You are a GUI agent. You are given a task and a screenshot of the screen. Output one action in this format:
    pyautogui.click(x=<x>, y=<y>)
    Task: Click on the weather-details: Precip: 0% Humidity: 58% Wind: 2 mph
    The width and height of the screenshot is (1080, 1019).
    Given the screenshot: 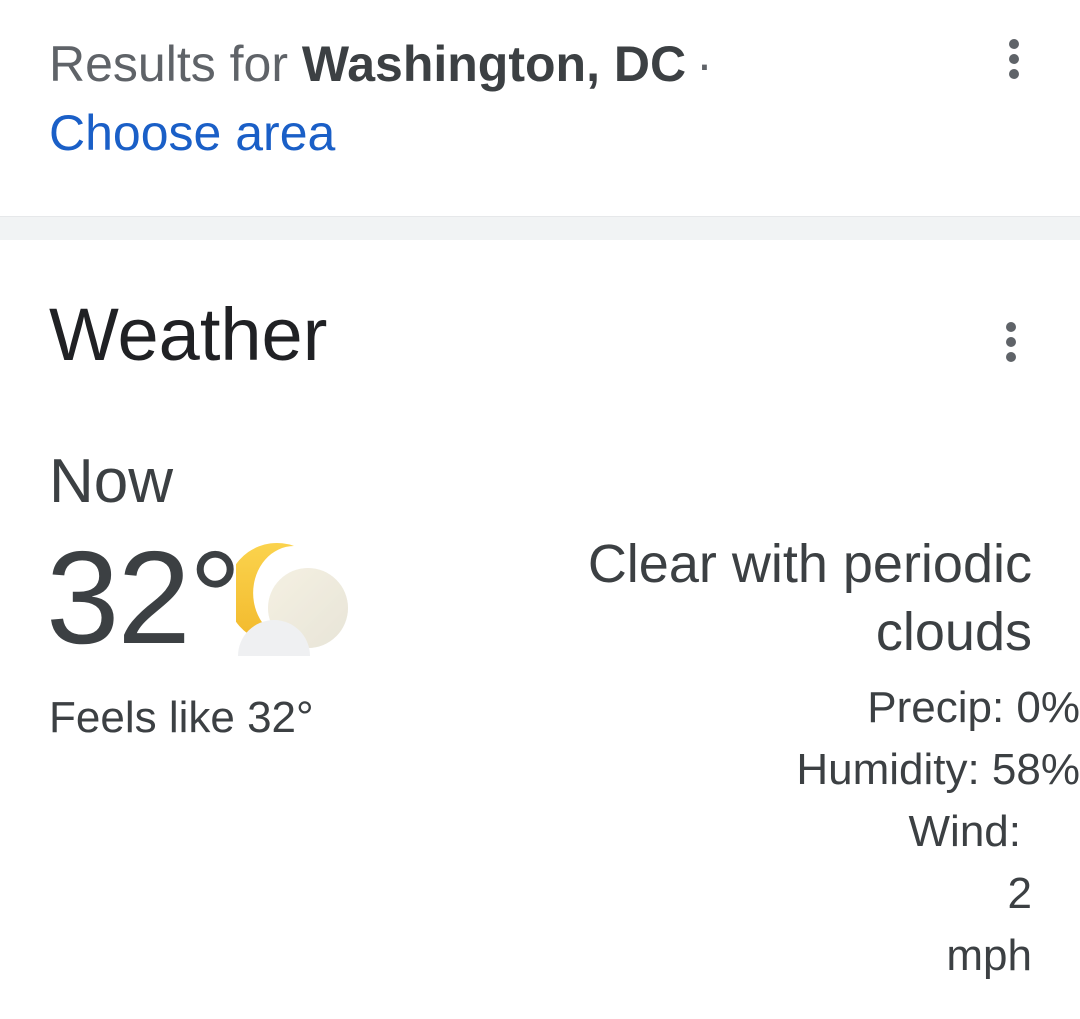 What is the action you would take?
    pyautogui.click(x=938, y=832)
    